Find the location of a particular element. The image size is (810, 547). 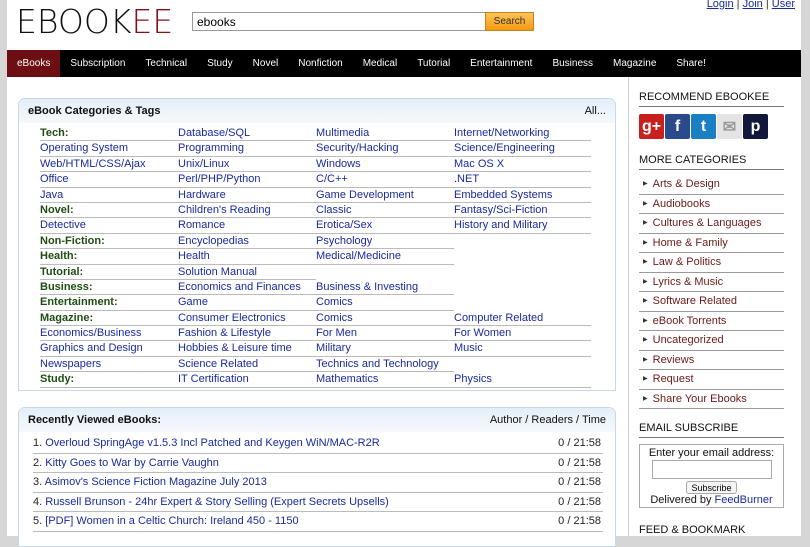

join-link: Join is located at coordinates (753, 5).